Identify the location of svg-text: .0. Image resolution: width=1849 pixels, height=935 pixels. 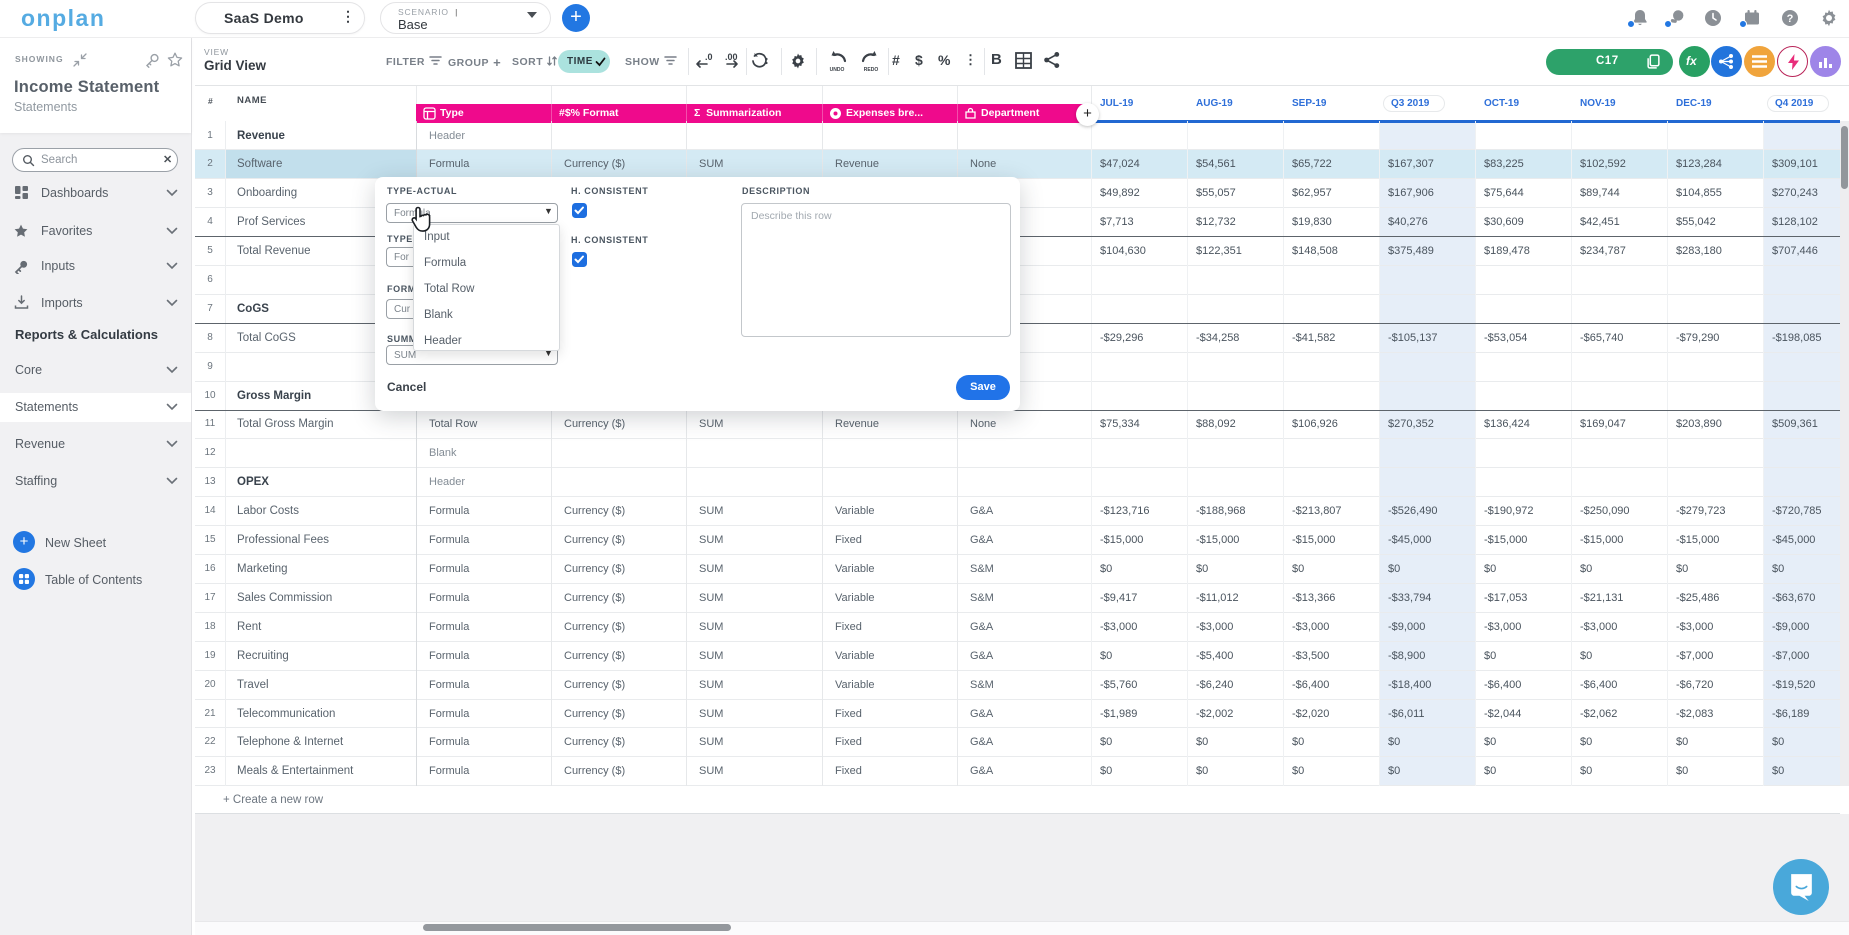
(709, 57).